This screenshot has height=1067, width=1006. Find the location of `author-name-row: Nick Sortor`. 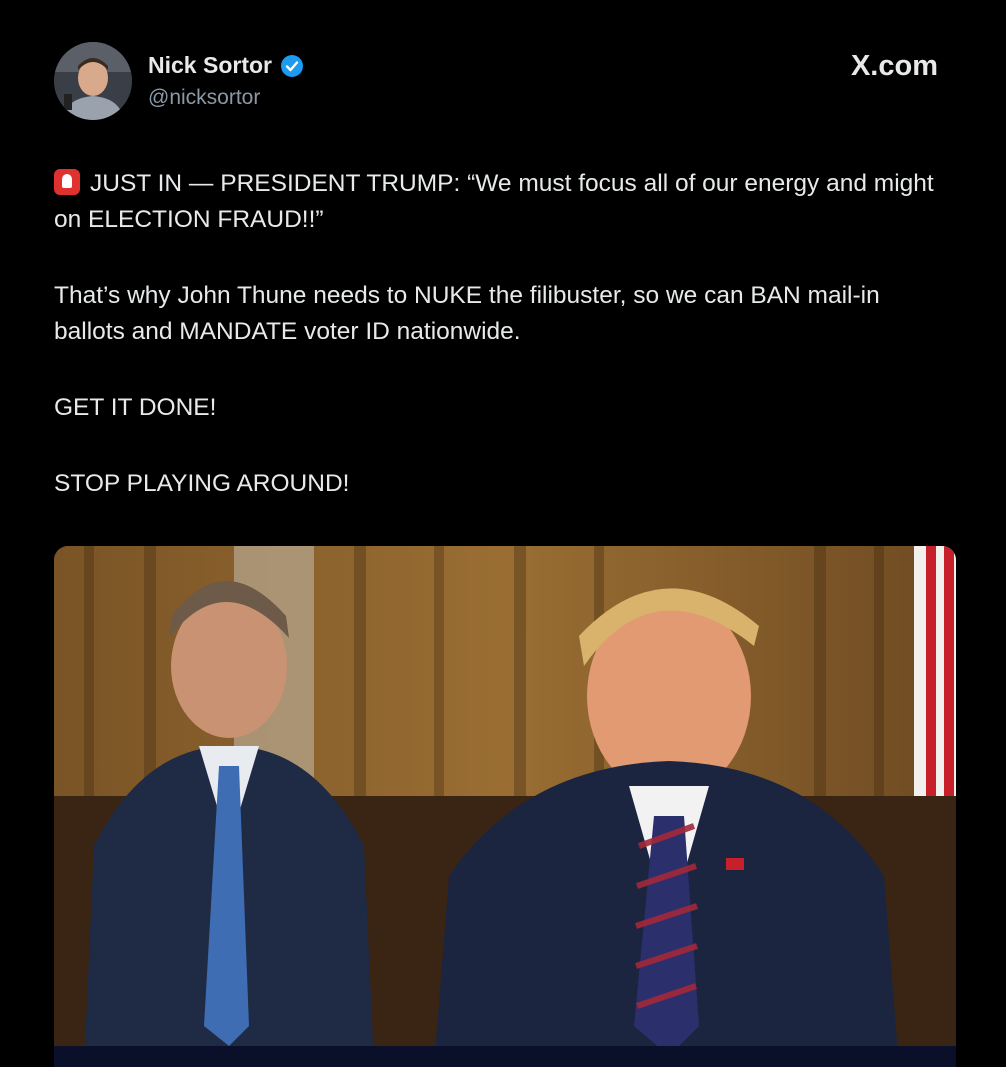

author-name-row: Nick Sortor is located at coordinates (226, 65).